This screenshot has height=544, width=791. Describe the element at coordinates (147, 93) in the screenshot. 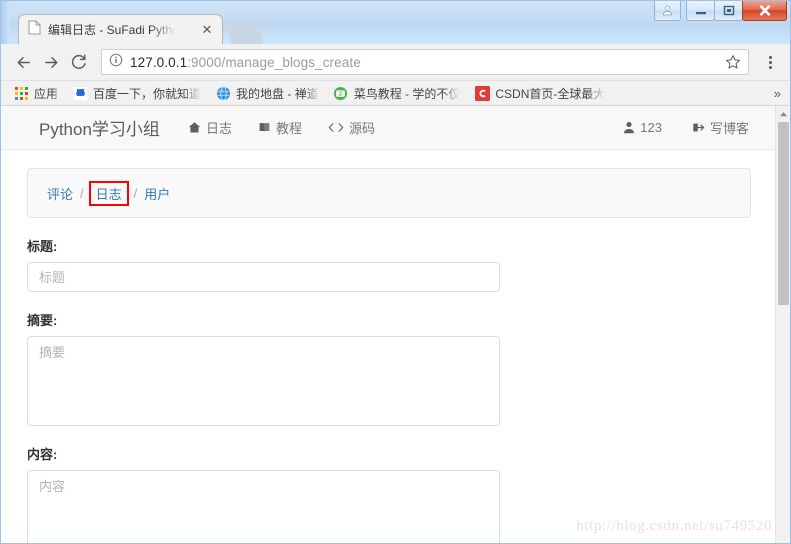

I see `bookmark-label: 百度一下，你就知道` at that location.